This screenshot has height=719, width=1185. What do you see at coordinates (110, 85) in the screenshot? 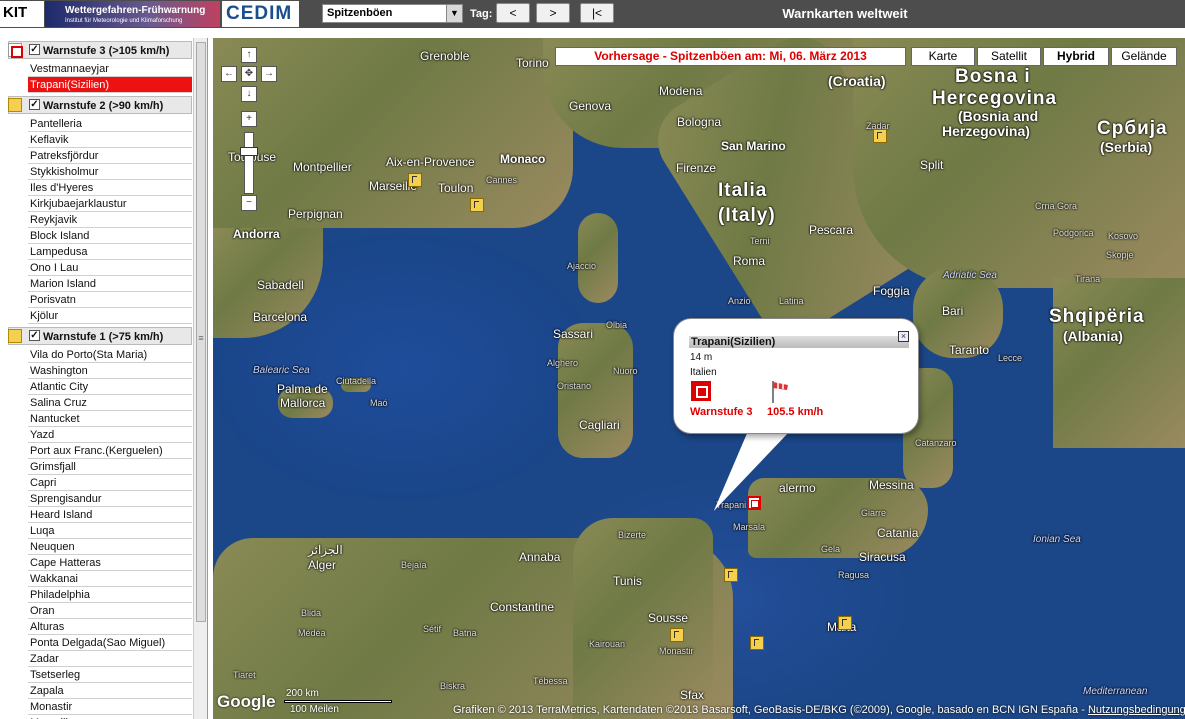
I see `station-list-item: Trapani(Sizilien)` at bounding box center [110, 85].